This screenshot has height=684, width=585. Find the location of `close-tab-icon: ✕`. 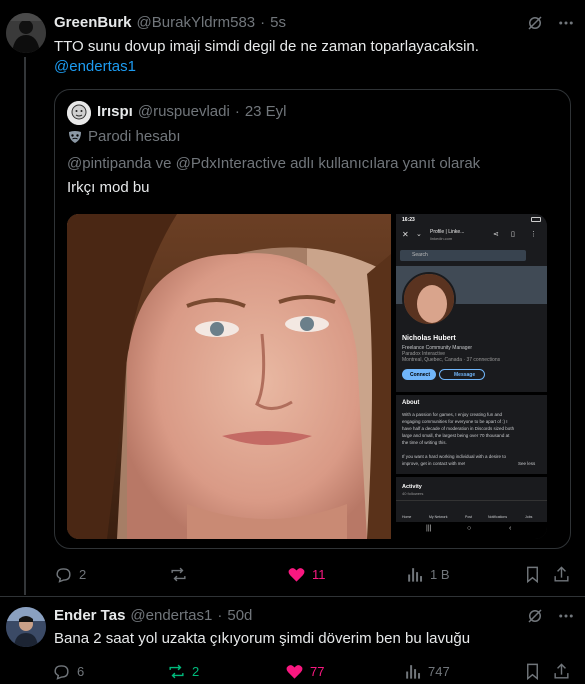

close-tab-icon: ✕ is located at coordinates (405, 234).